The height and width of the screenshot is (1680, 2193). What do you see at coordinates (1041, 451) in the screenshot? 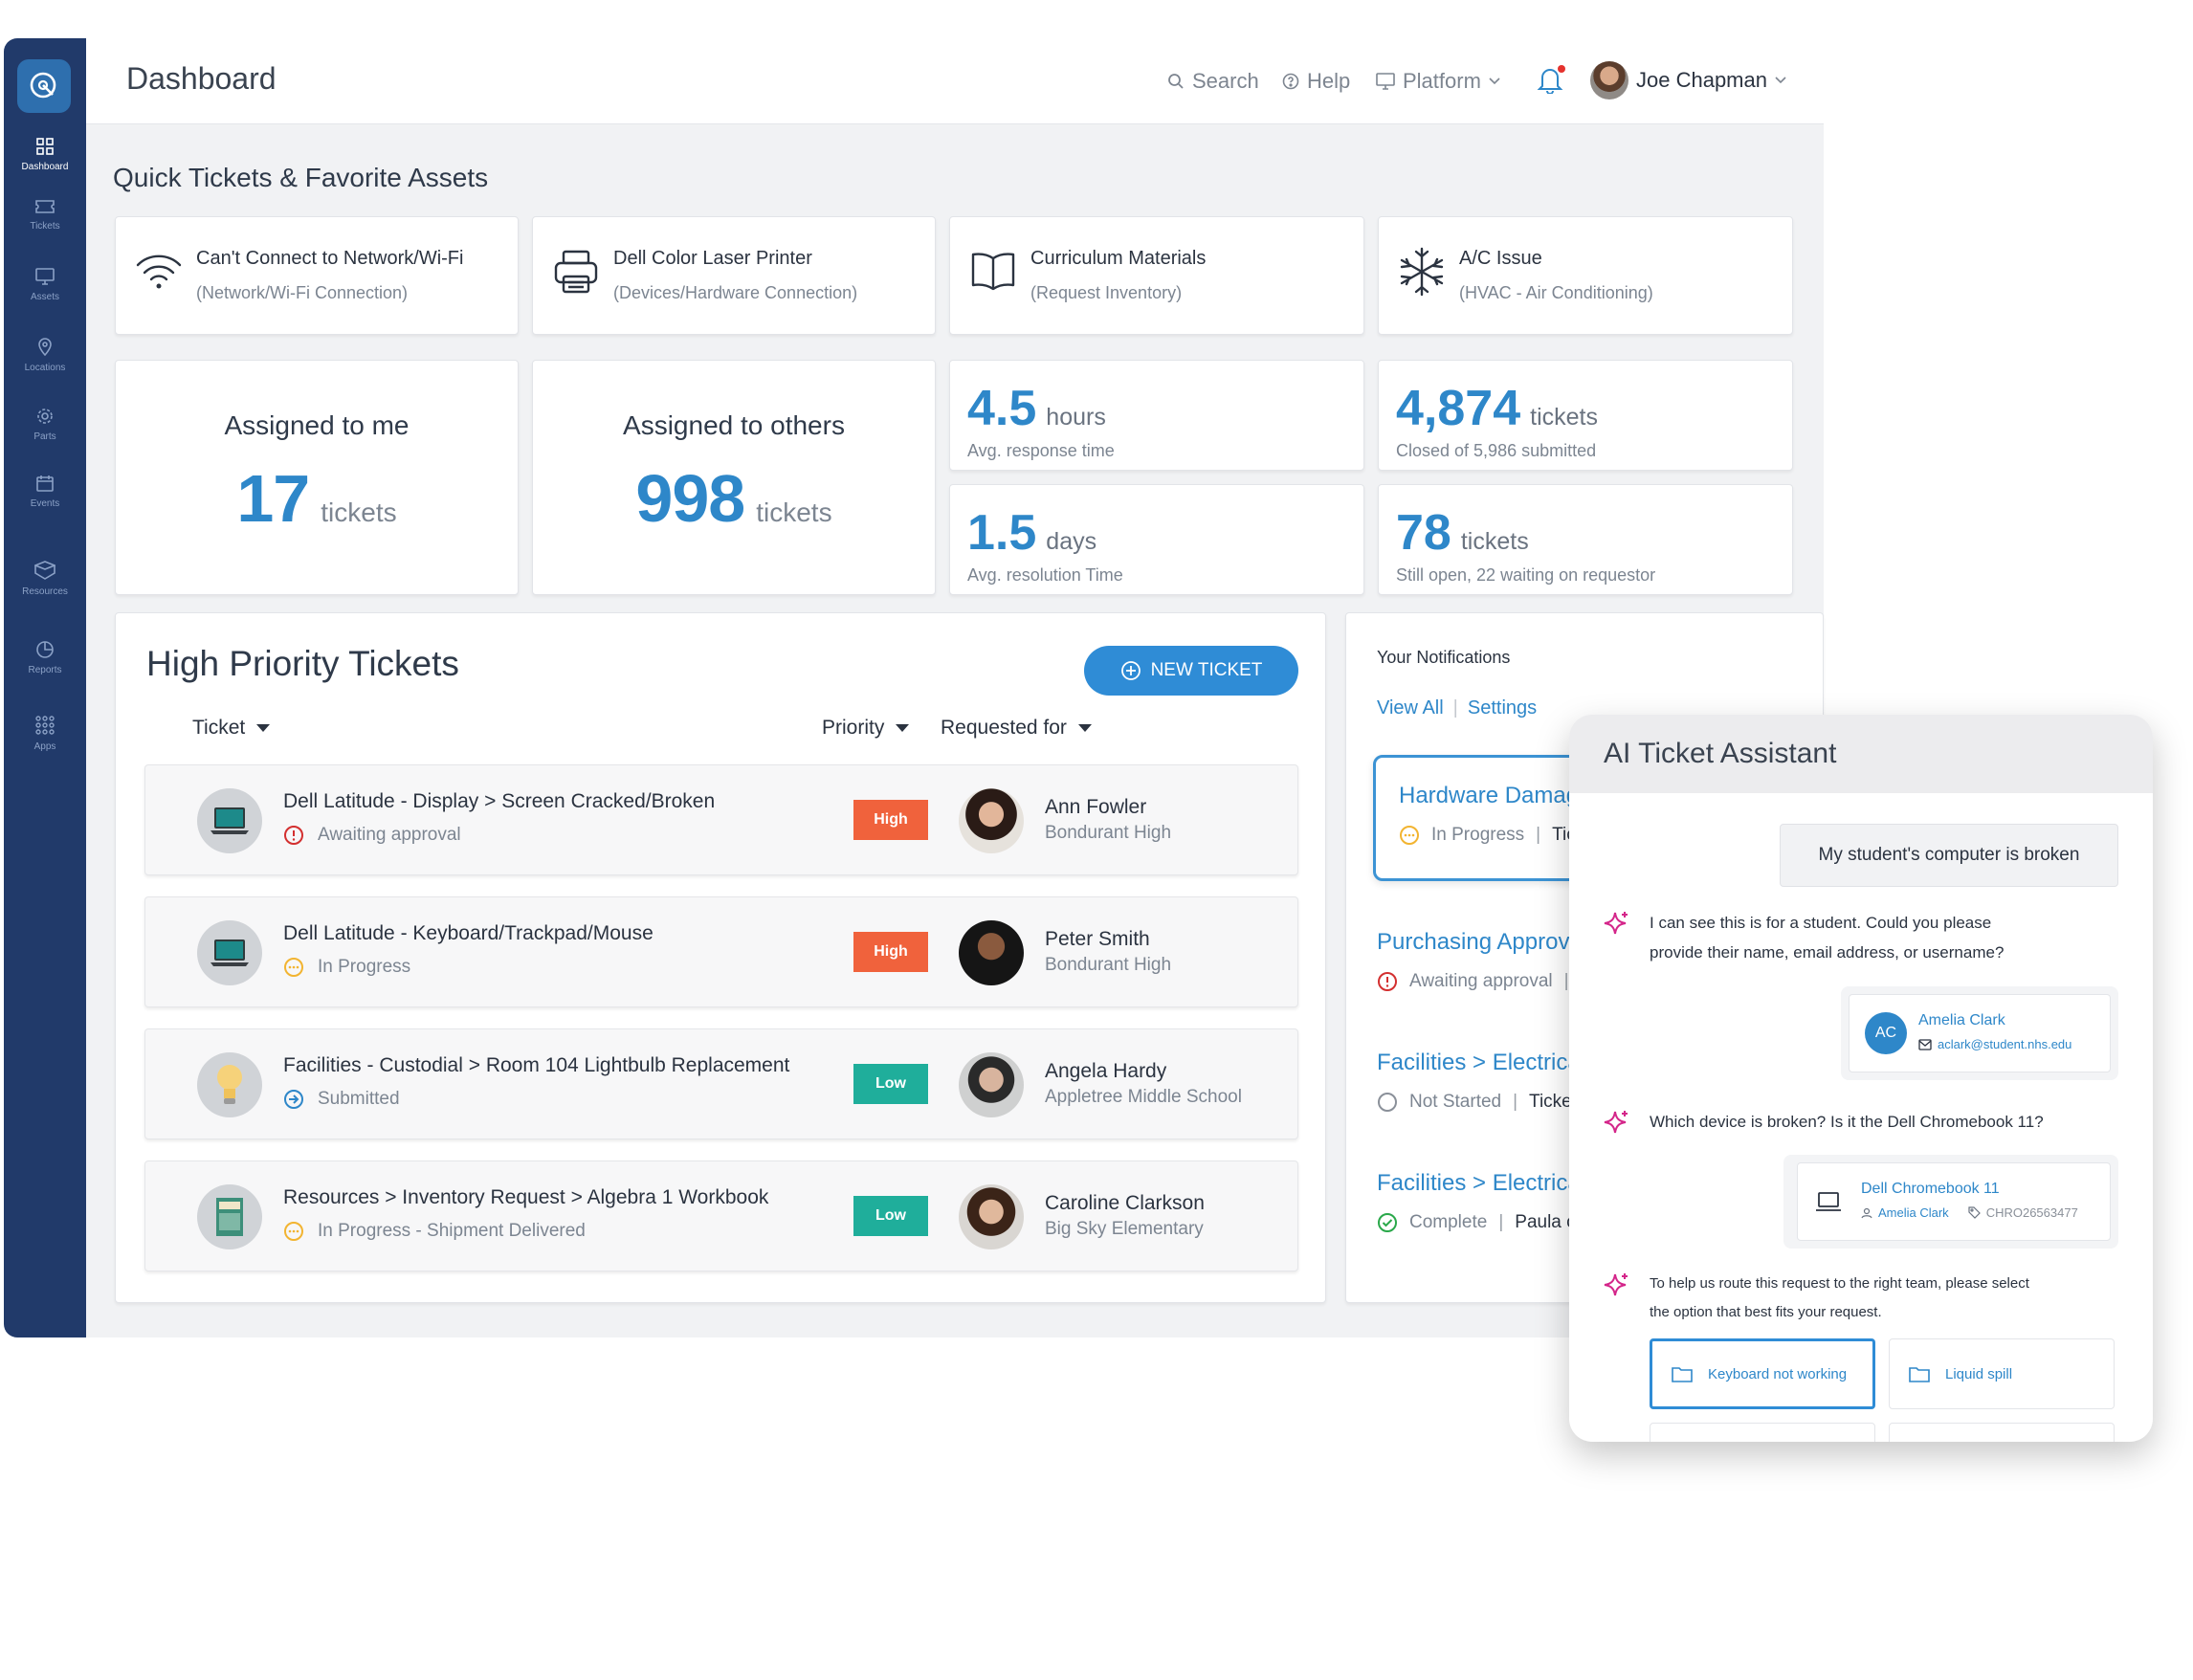
I see `stat-caption: Avg. response time` at bounding box center [1041, 451].